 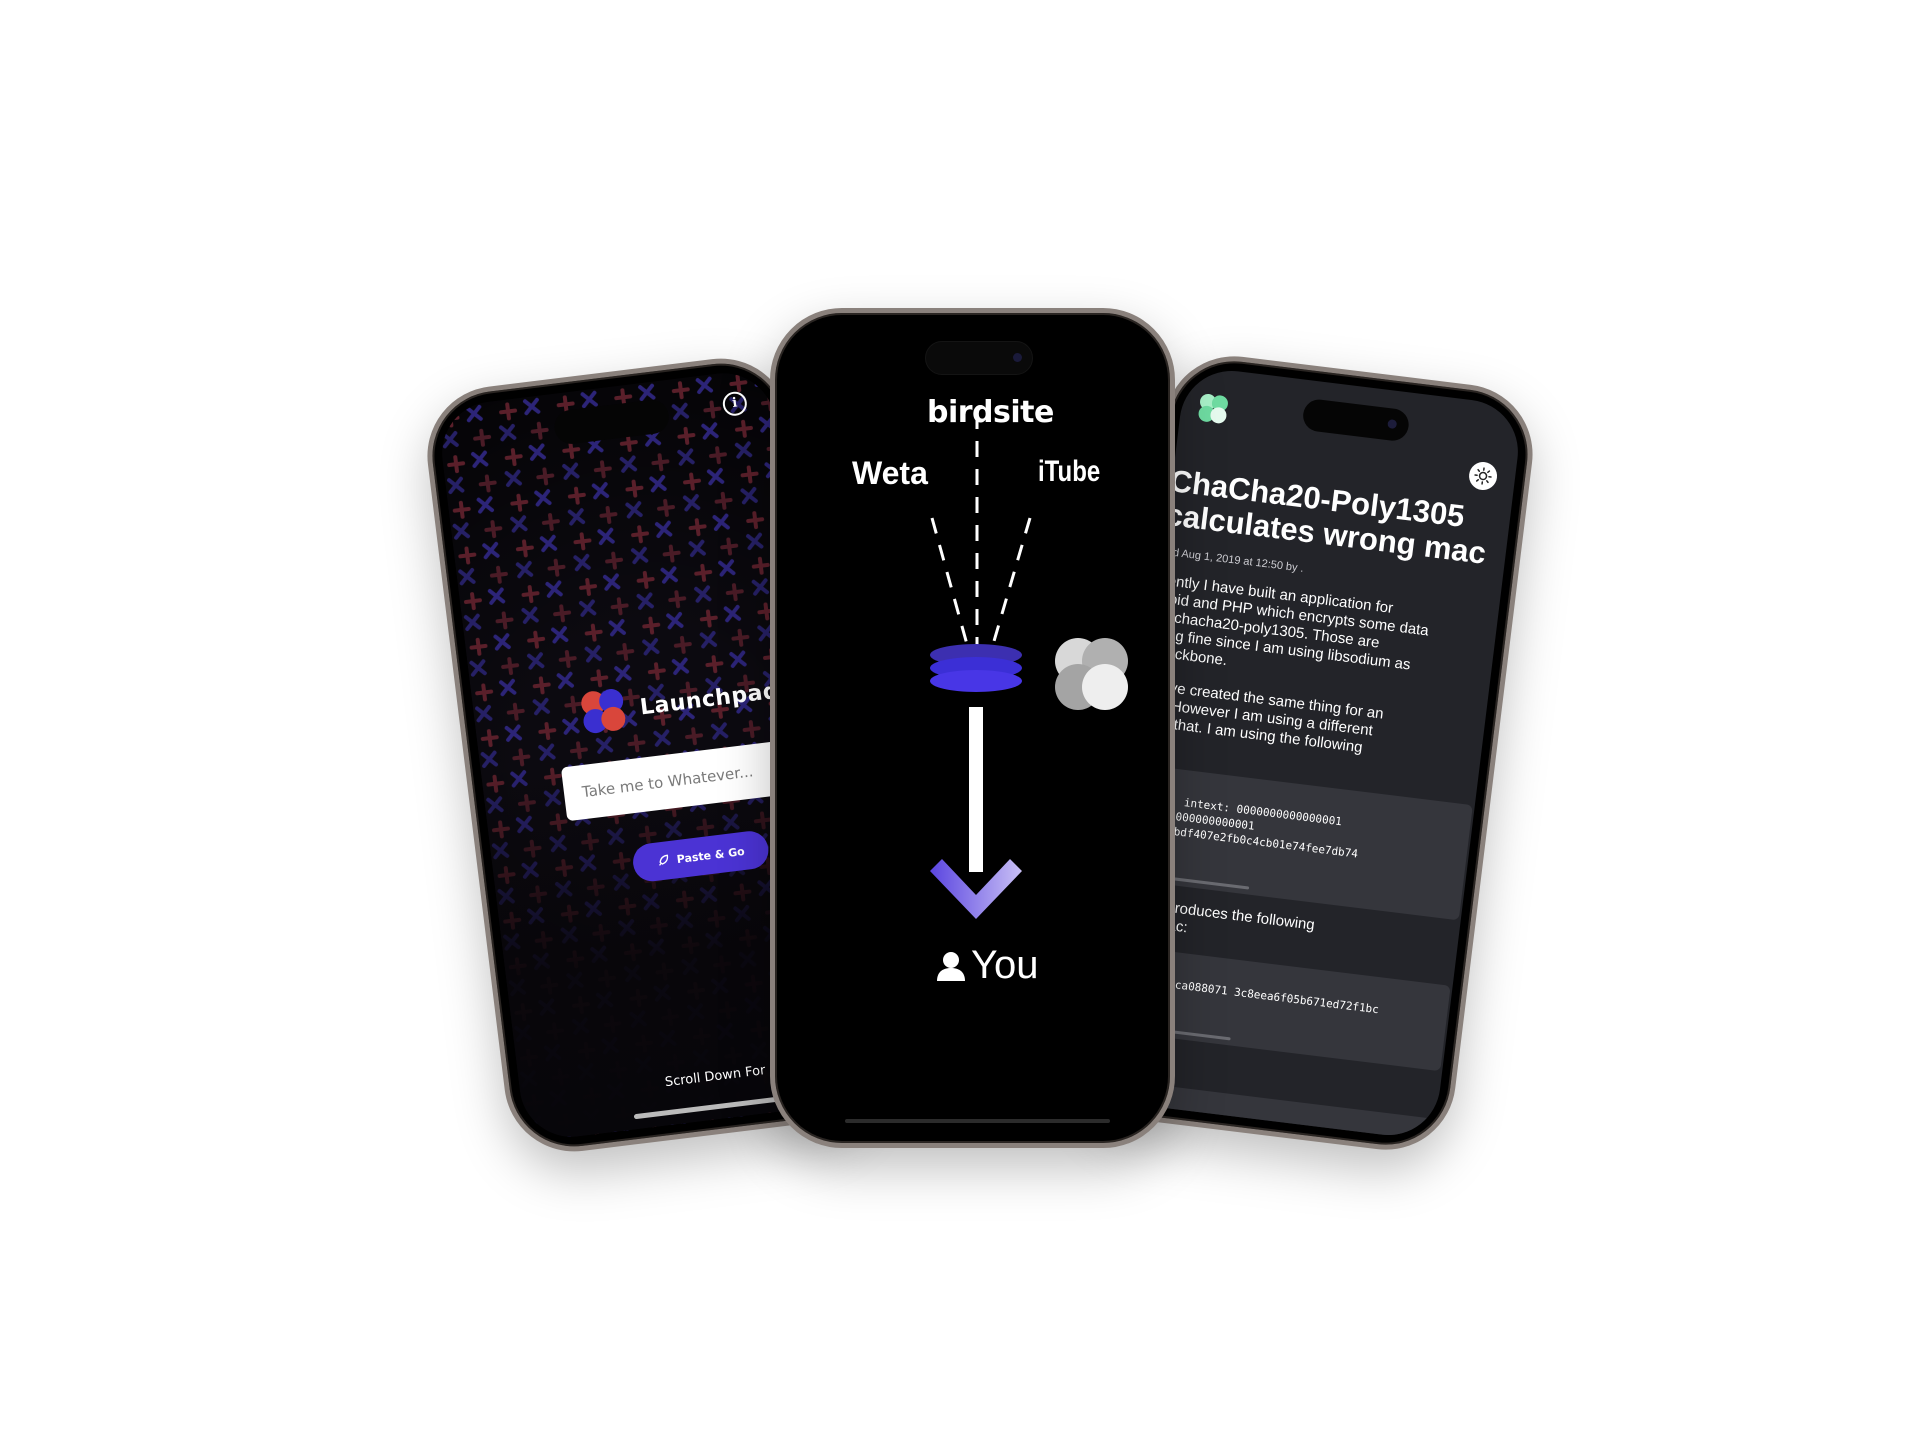 I want to click on arrow-shaft, so click(x=976, y=789).